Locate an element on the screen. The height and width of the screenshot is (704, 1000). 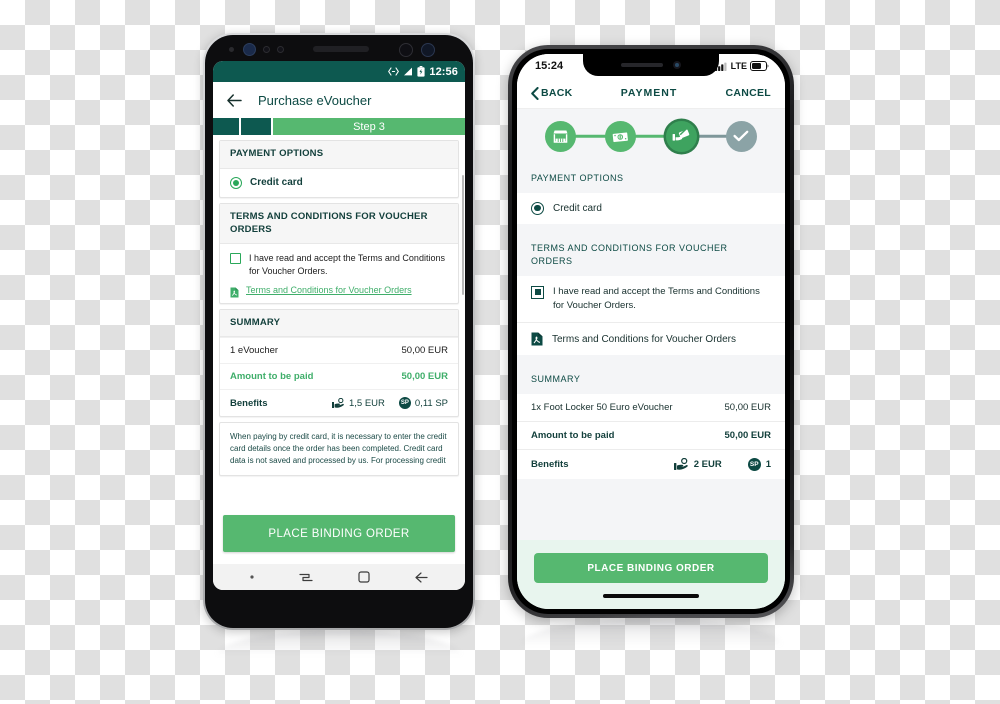
recents-icon is located at coordinates (306, 577).